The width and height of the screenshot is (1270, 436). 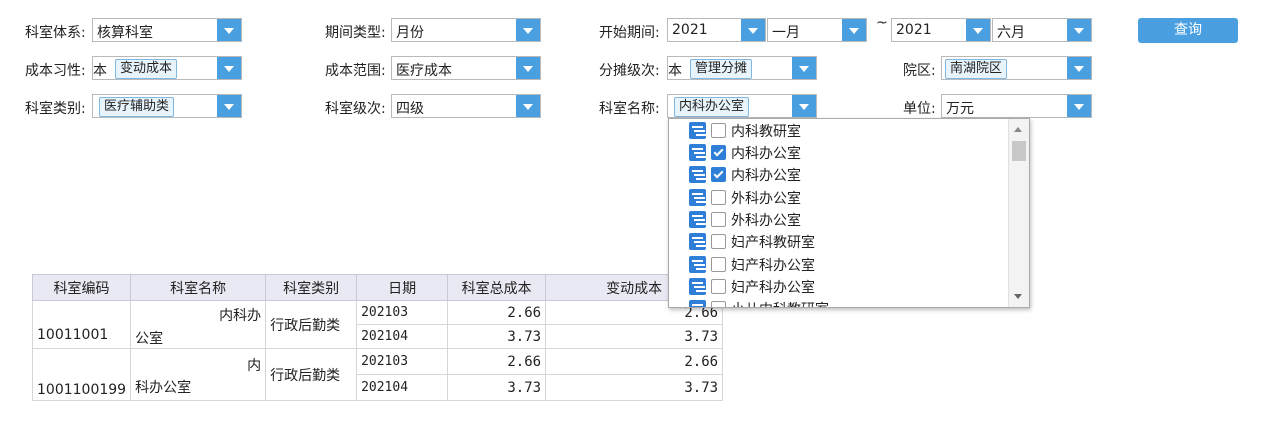 I want to click on dropdown-item-label: 内科办公室, so click(x=766, y=154).